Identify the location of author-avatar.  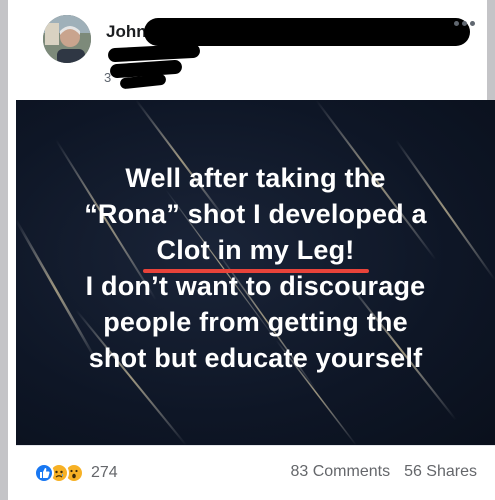
(67, 39).